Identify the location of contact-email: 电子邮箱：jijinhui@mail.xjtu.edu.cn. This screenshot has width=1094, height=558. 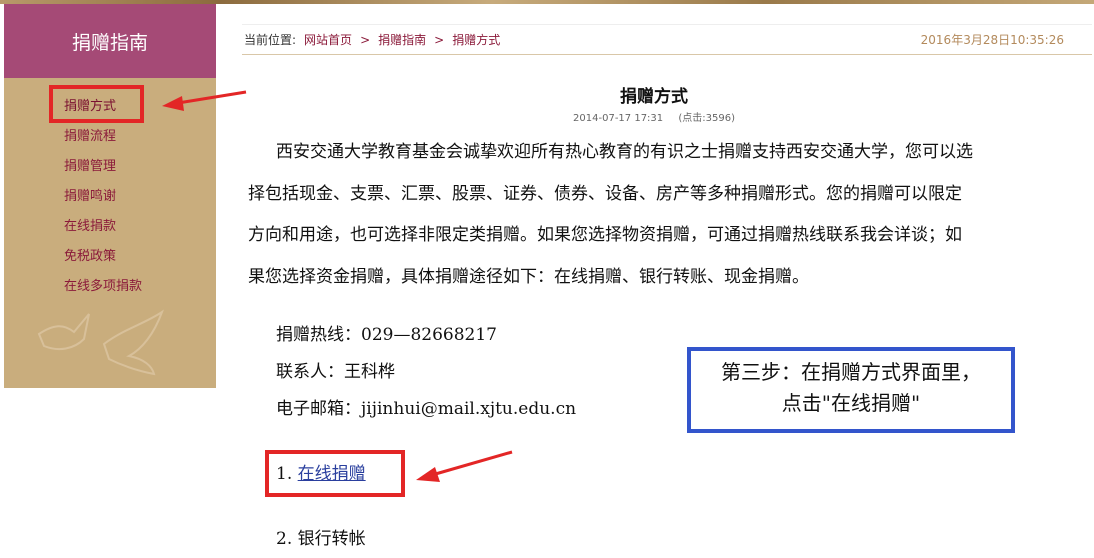
(426, 409).